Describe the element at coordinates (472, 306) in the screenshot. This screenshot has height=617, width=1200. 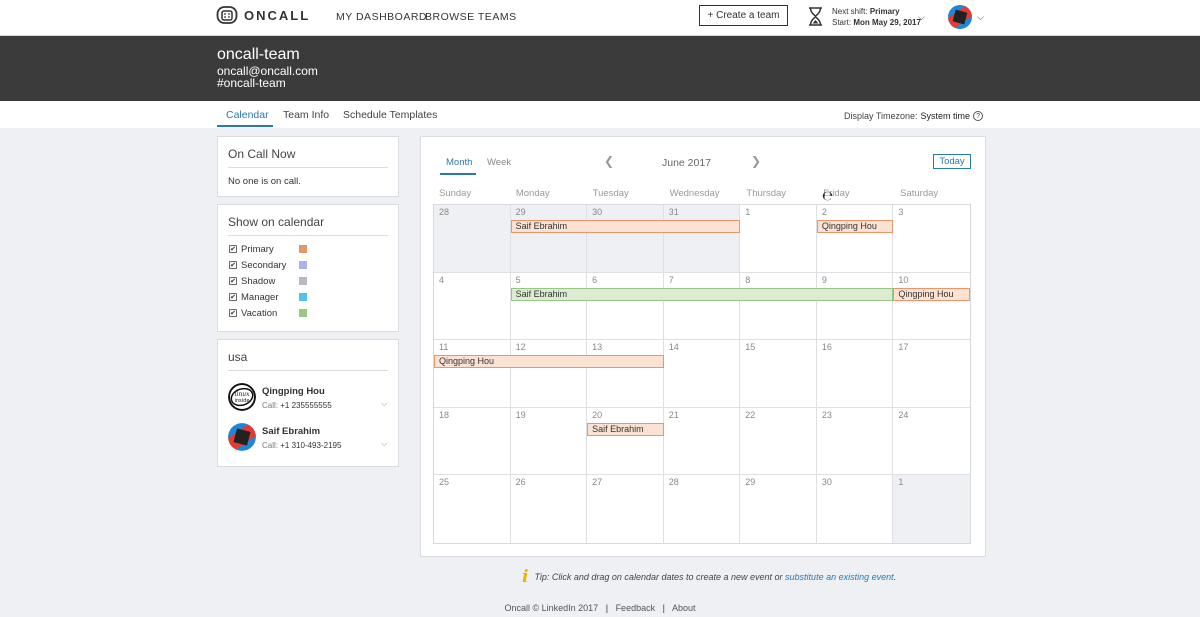
I see `day-cell: 4` at that location.